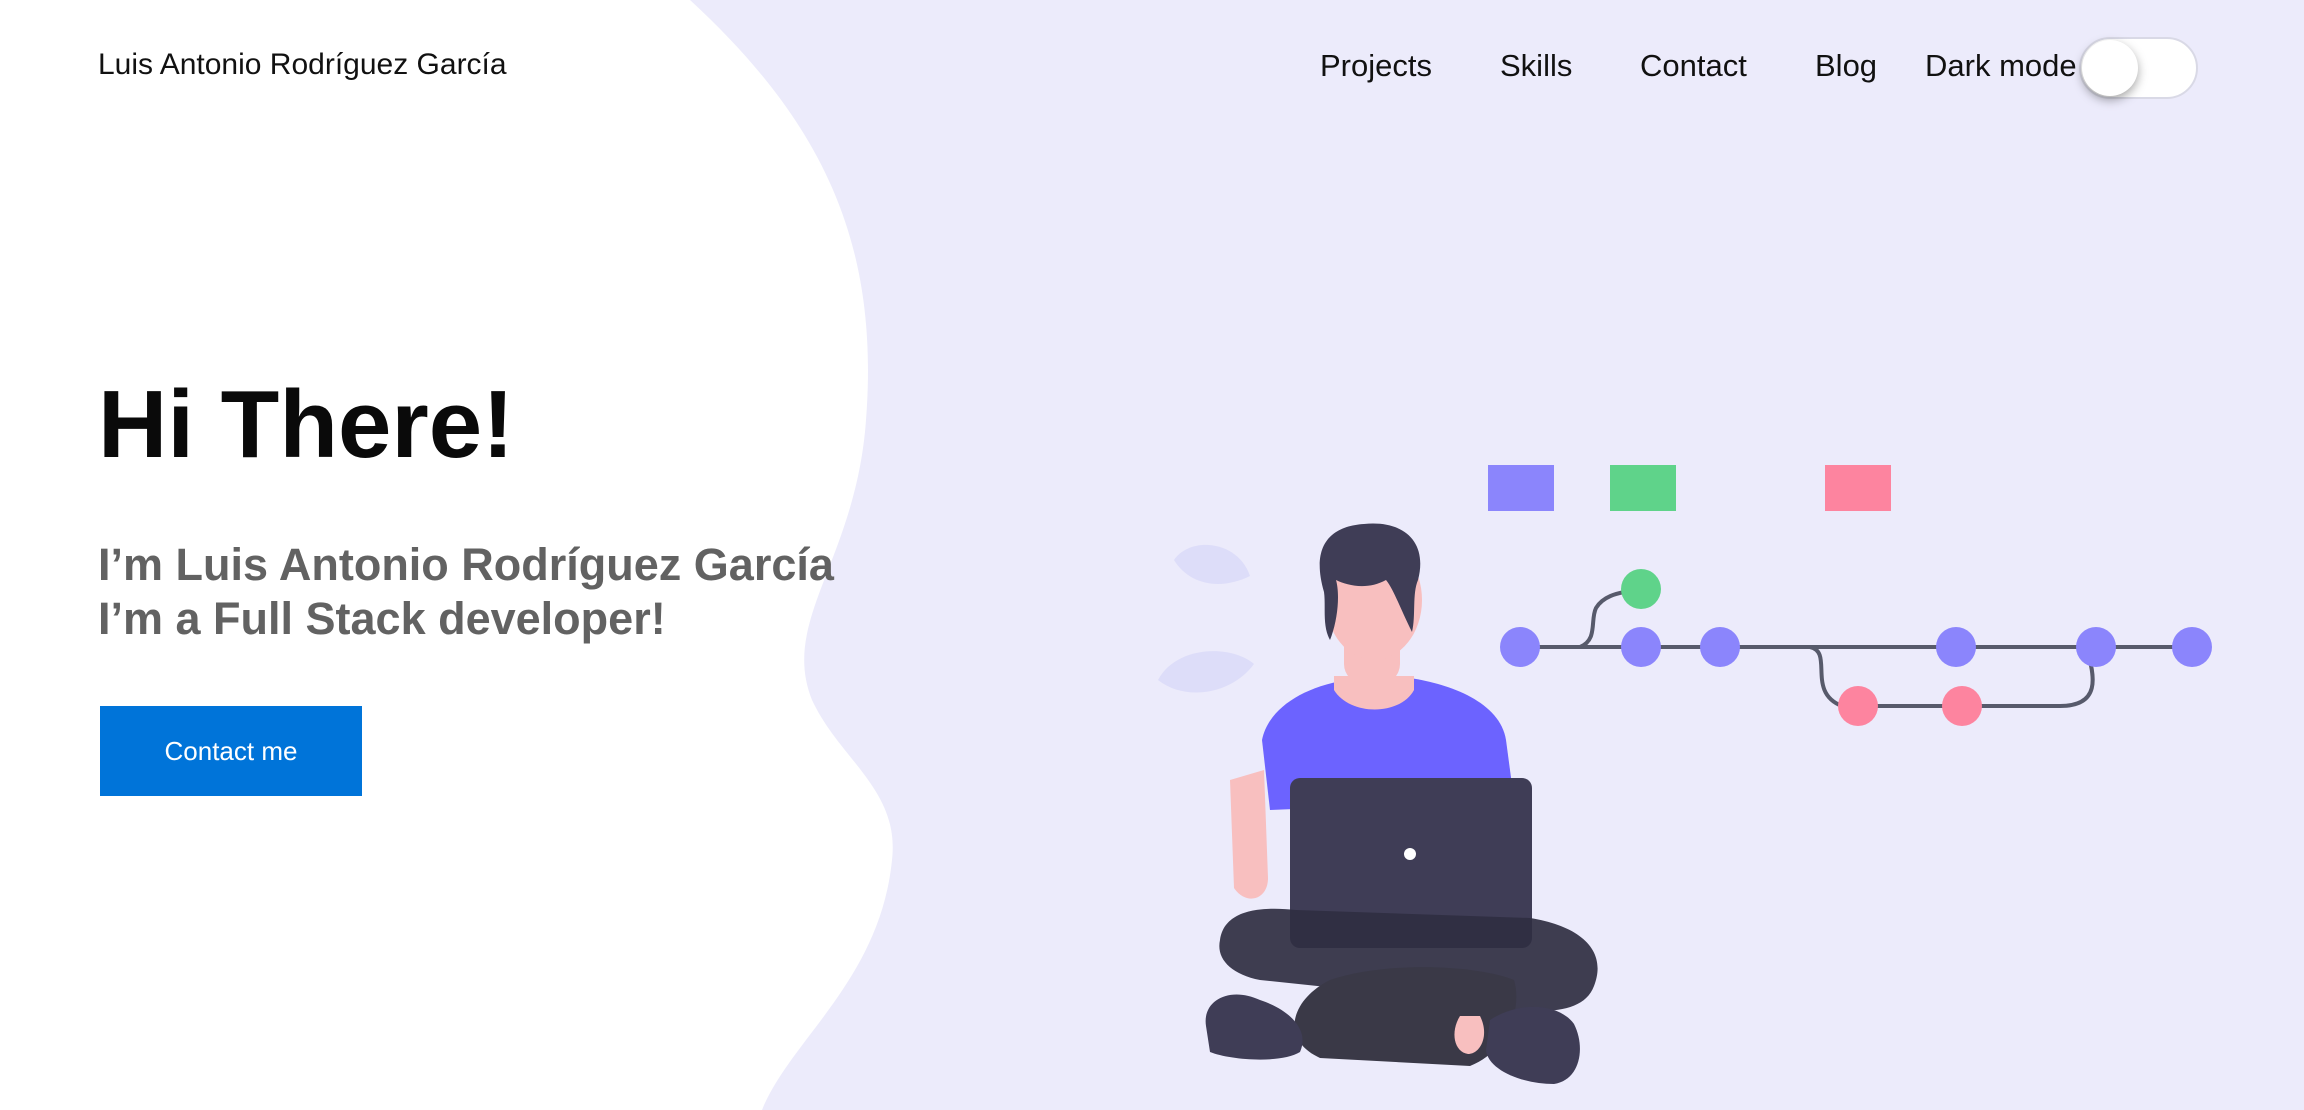 The height and width of the screenshot is (1110, 2304). Describe the element at coordinates (1376, 66) in the screenshot. I see `nav-link-projects: Projects` at that location.